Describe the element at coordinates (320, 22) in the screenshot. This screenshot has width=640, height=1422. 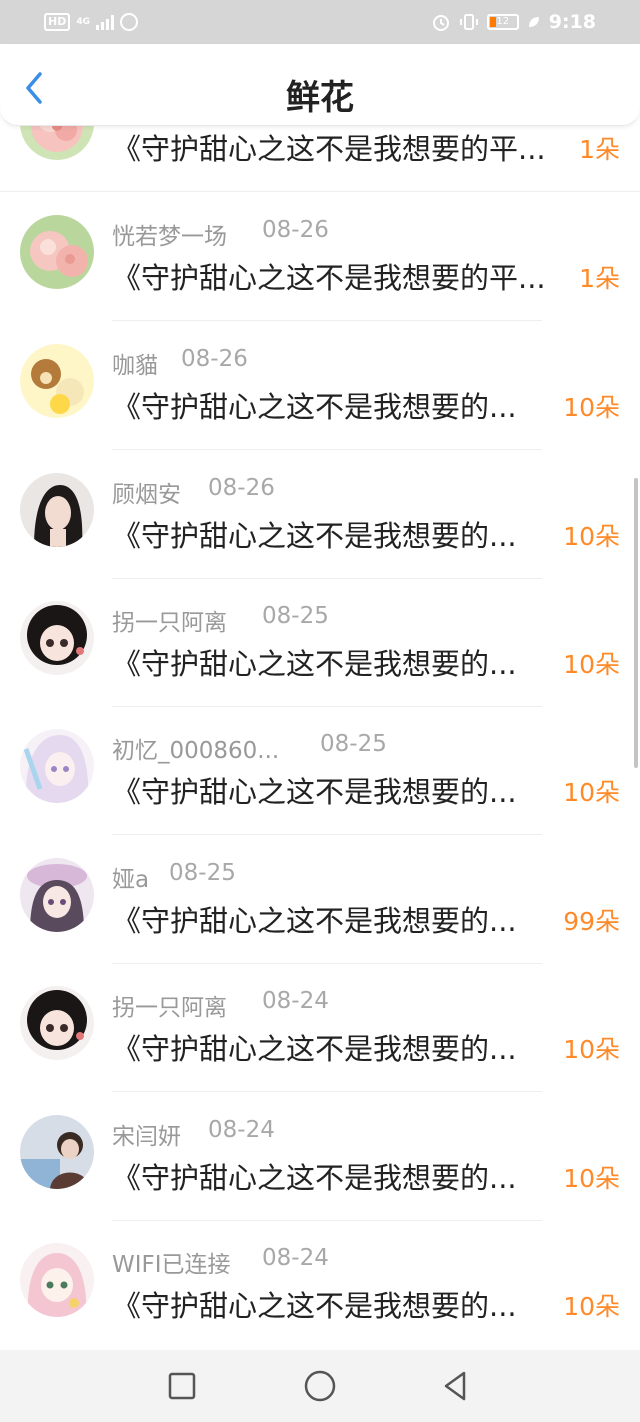
I see `status-bar: HD 4G 12 9:18` at that location.